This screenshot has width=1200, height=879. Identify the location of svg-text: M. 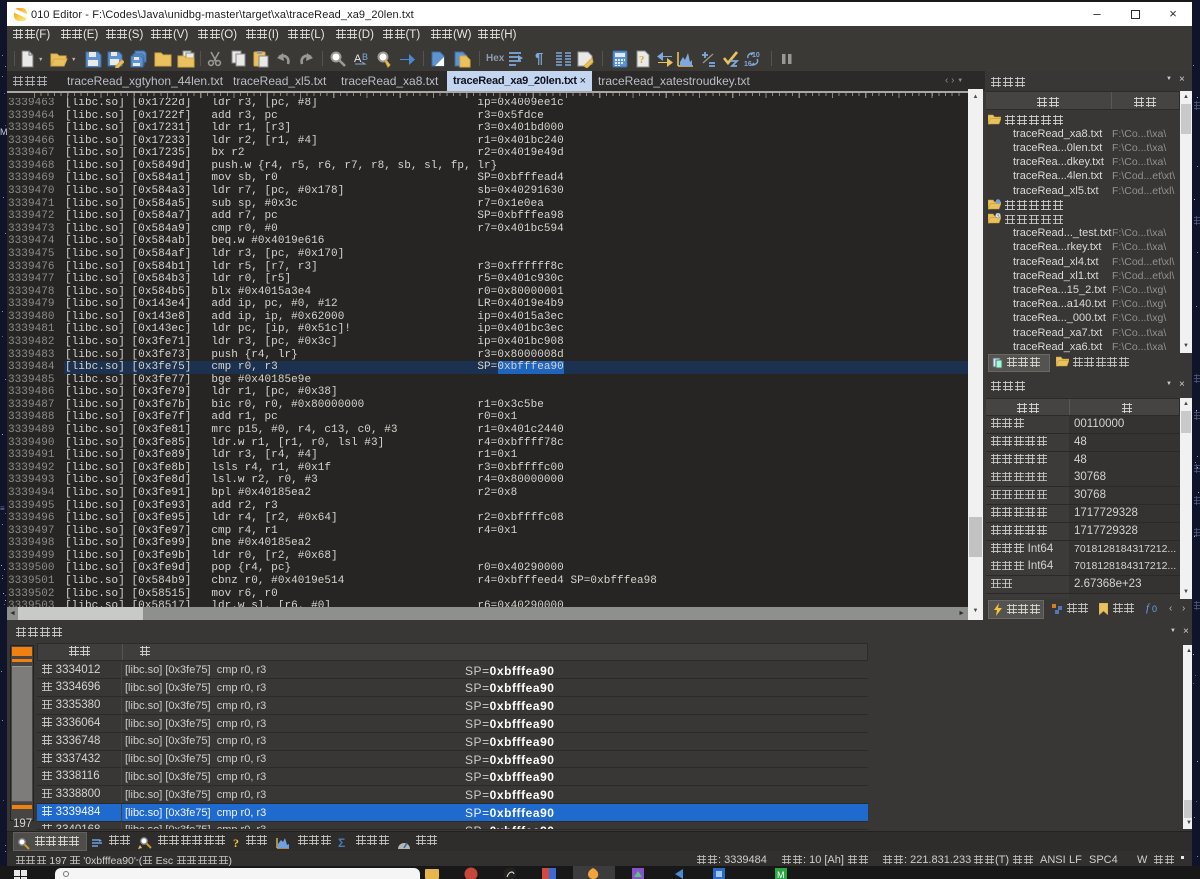
(781, 874).